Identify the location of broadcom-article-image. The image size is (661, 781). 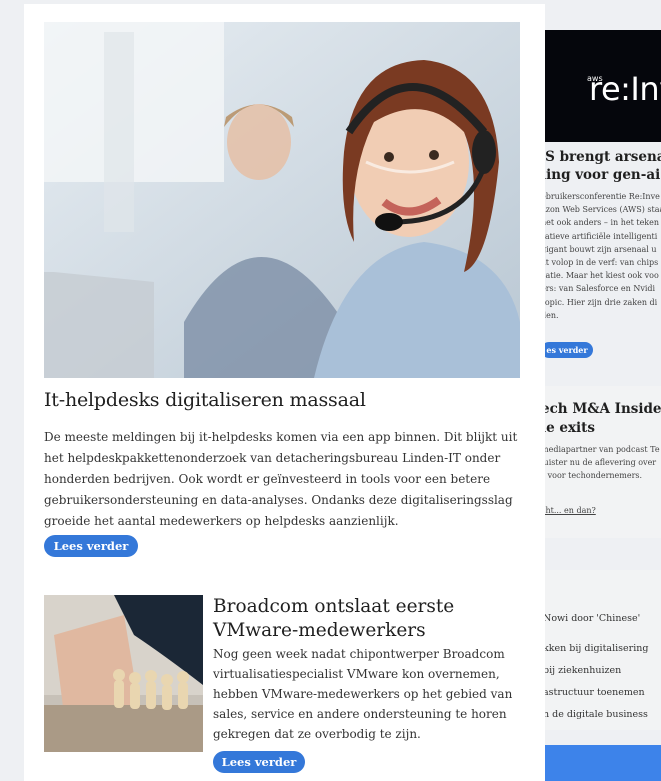
(123, 673).